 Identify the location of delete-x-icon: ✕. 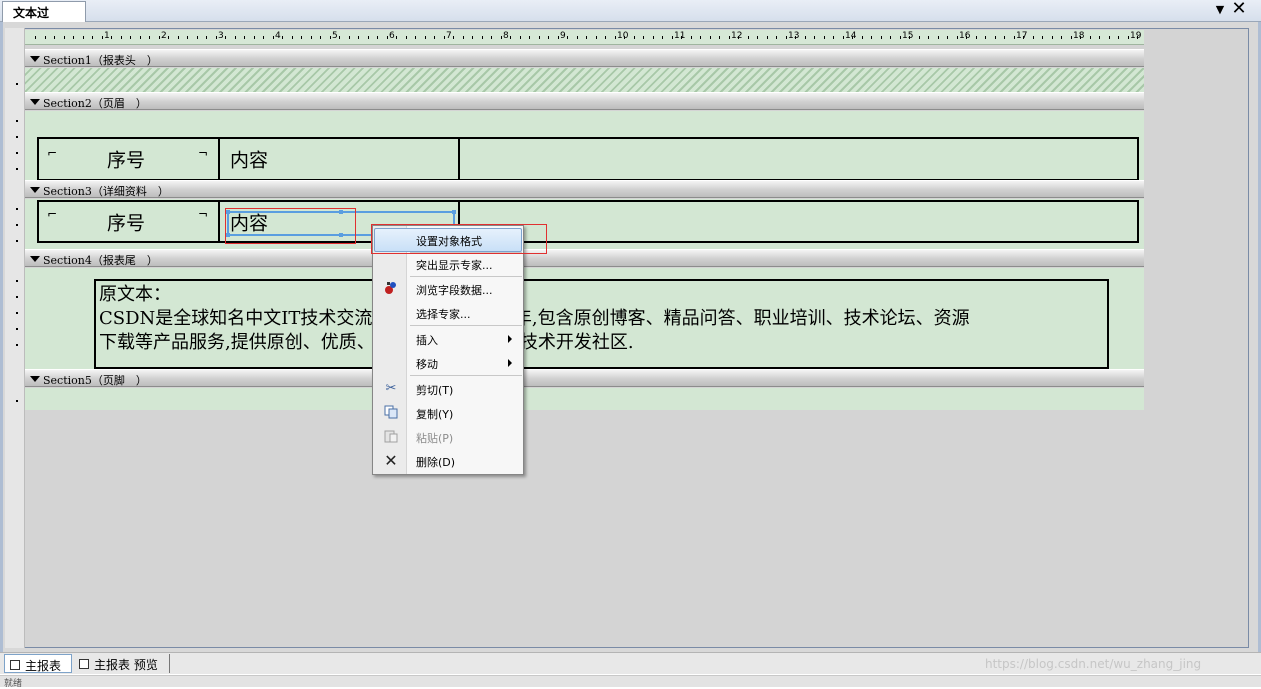
(391, 460).